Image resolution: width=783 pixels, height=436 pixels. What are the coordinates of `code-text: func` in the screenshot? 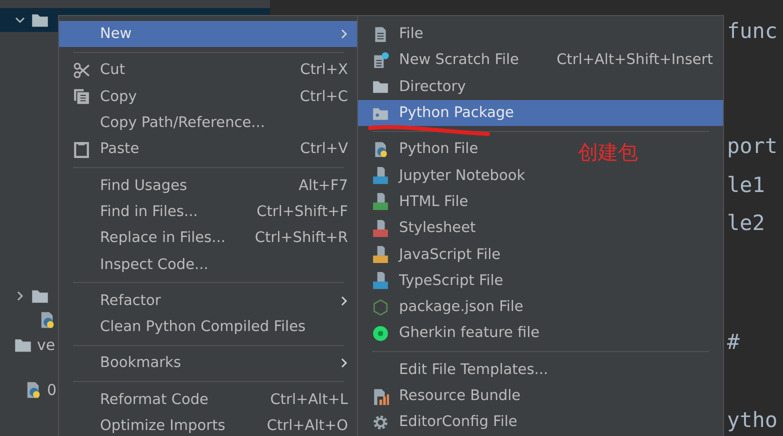 It's located at (752, 31).